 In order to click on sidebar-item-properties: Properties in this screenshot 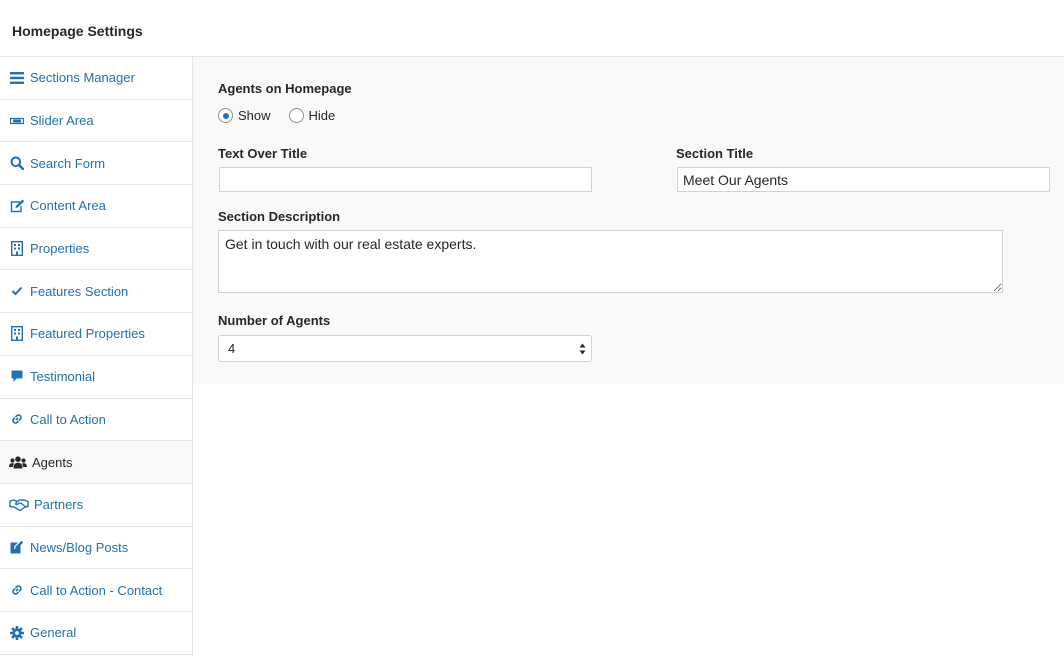, I will do `click(96, 249)`.